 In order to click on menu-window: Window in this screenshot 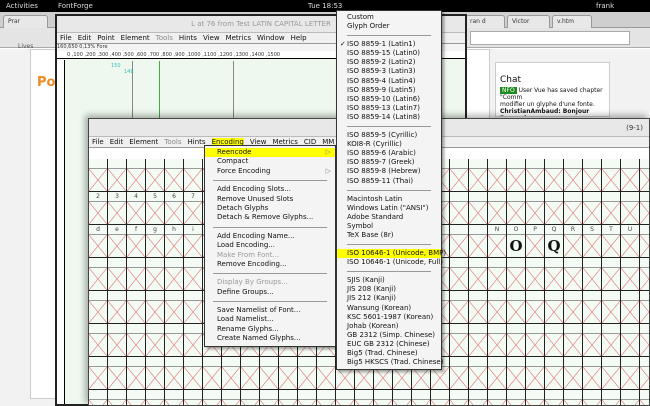, I will do `click(271, 38)`.